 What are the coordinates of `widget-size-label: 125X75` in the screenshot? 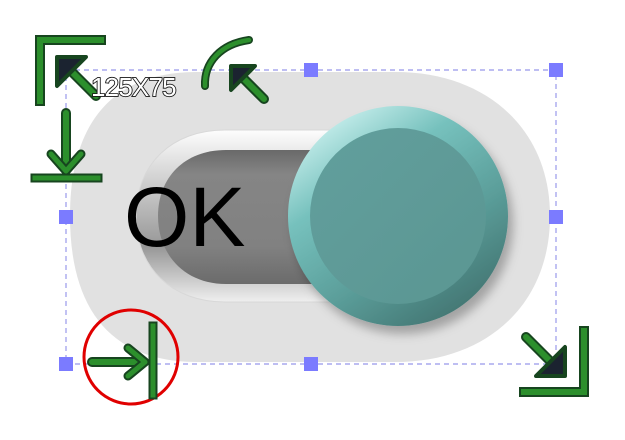 It's located at (133, 87).